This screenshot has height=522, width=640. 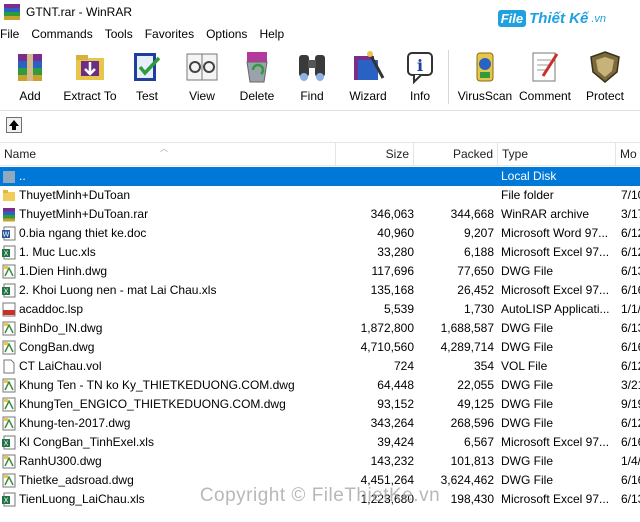 What do you see at coordinates (630, 385) in the screenshot?
I see `file-modified: 3/21` at bounding box center [630, 385].